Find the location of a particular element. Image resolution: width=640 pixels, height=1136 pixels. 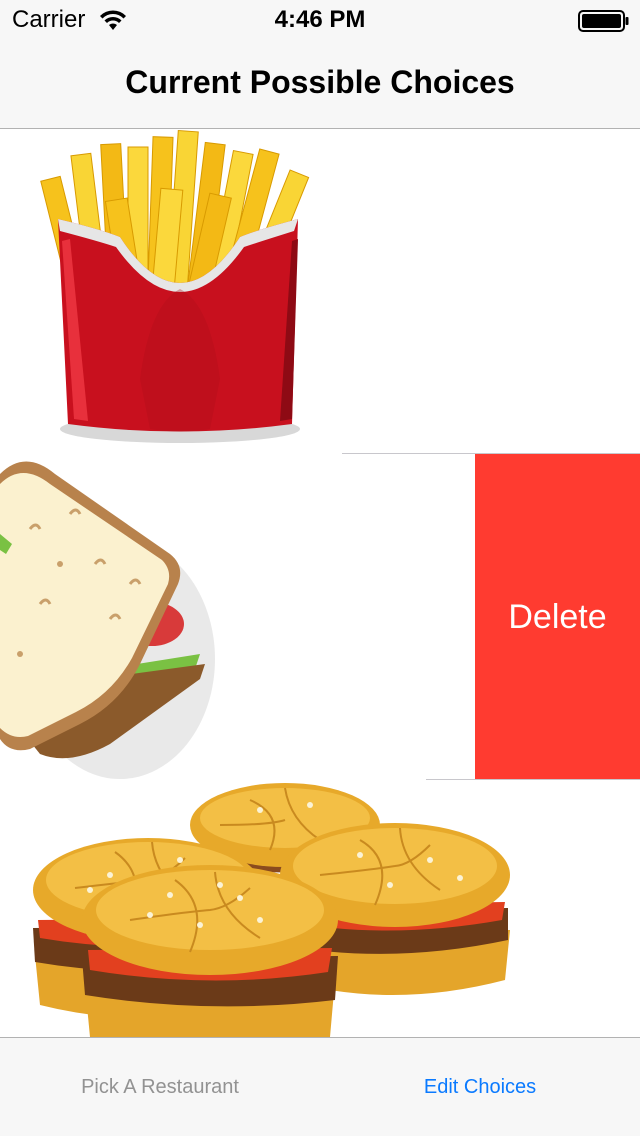

tab-pick-a-restaurant: Pick A Restaurant is located at coordinates (160, 1087).